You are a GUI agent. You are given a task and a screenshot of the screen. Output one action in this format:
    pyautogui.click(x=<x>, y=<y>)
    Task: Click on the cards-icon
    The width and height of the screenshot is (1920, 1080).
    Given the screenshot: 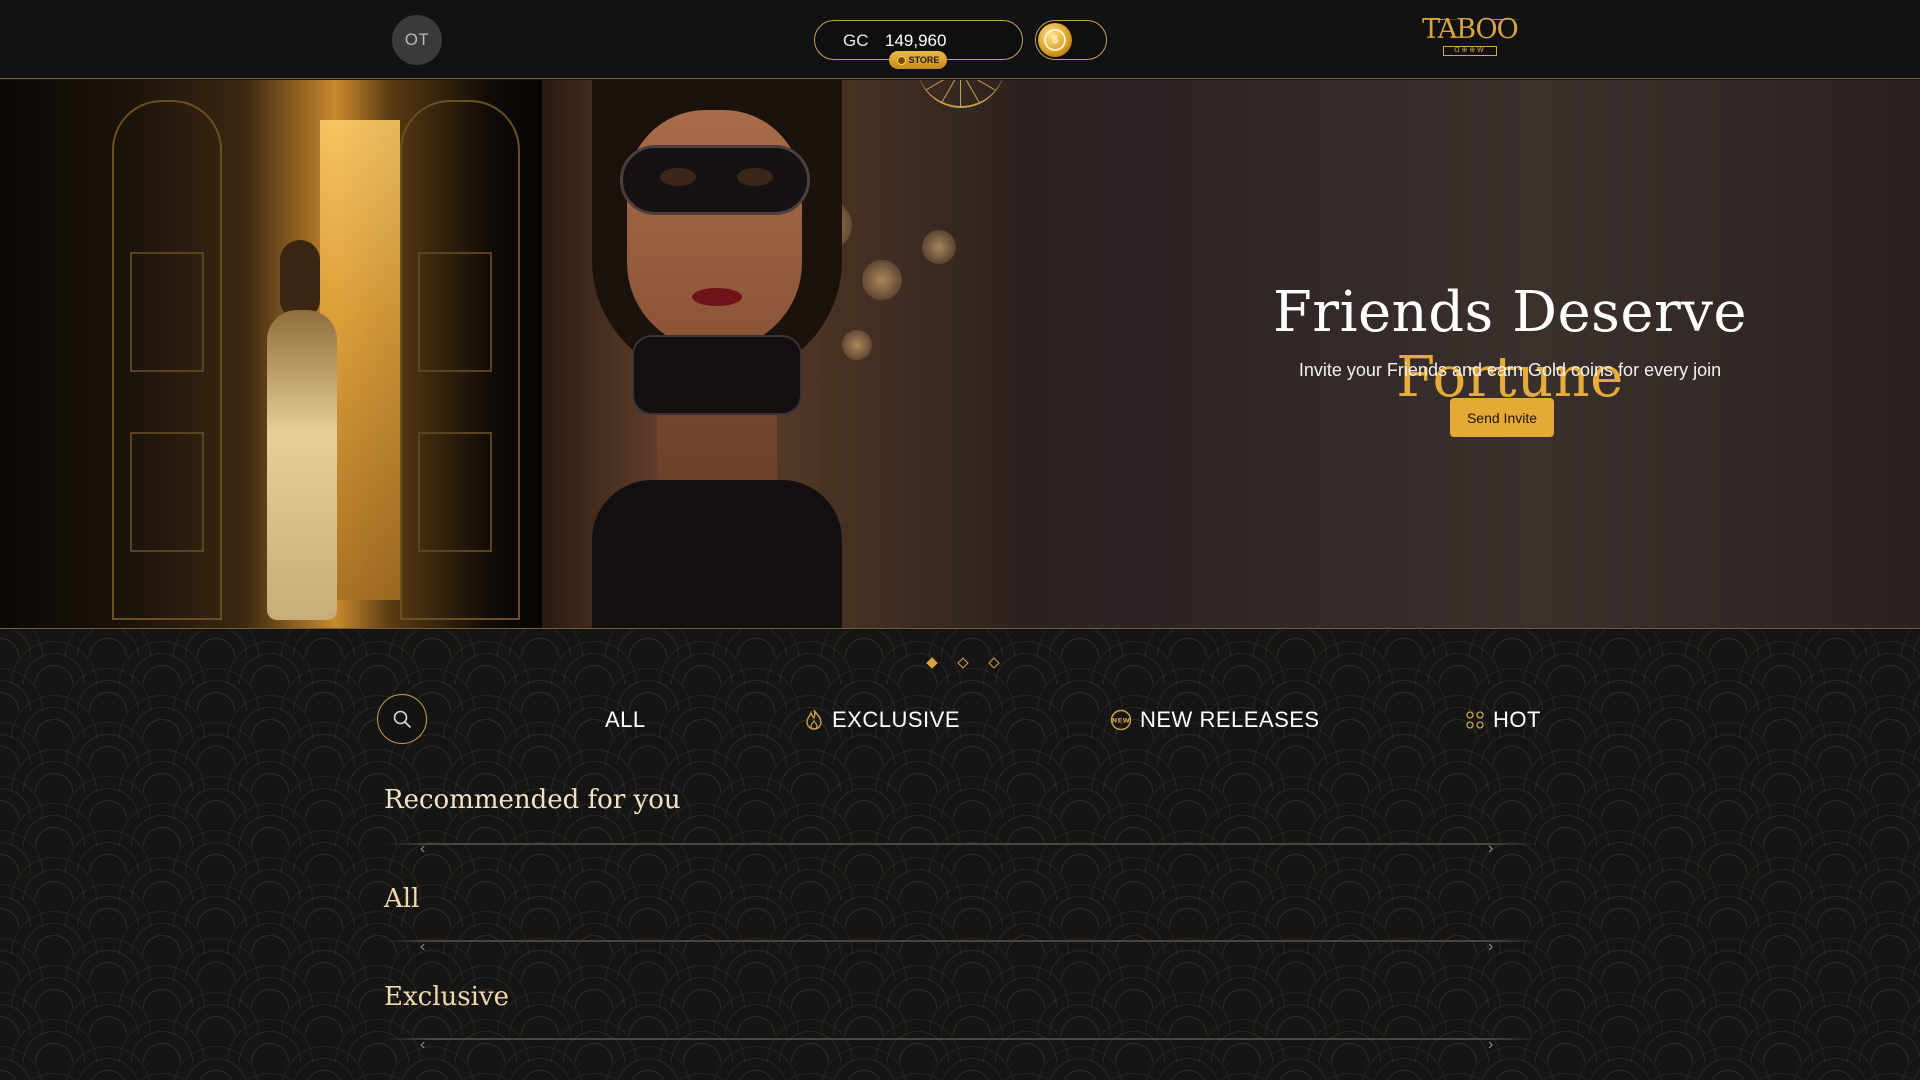 What is the action you would take?
    pyautogui.click(x=1475, y=720)
    